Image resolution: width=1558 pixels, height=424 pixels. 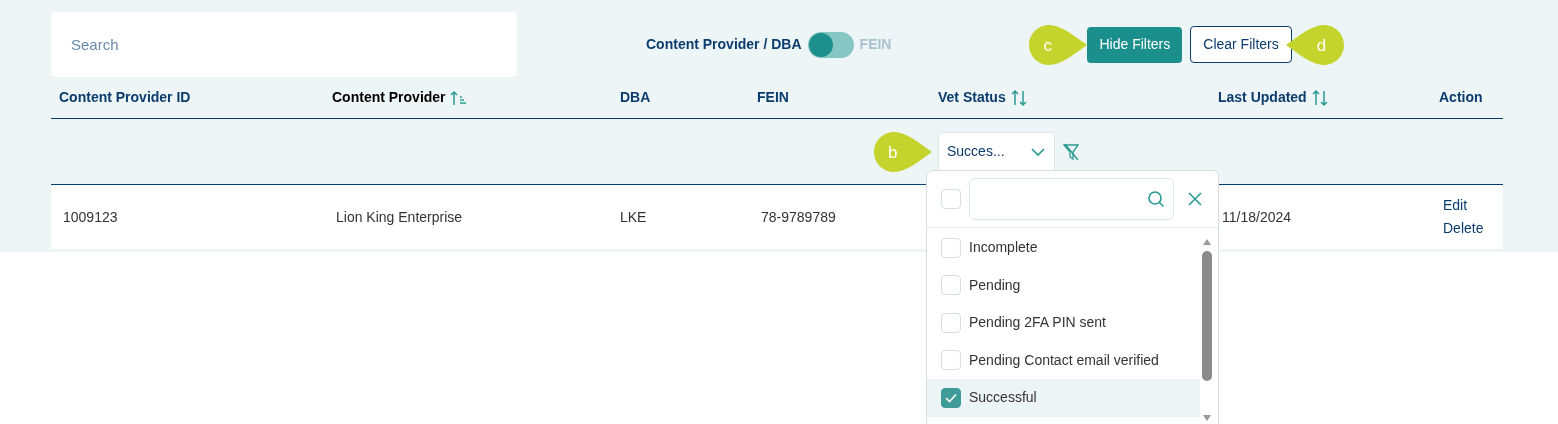 What do you see at coordinates (284, 44) in the screenshot?
I see `search-field: Search` at bounding box center [284, 44].